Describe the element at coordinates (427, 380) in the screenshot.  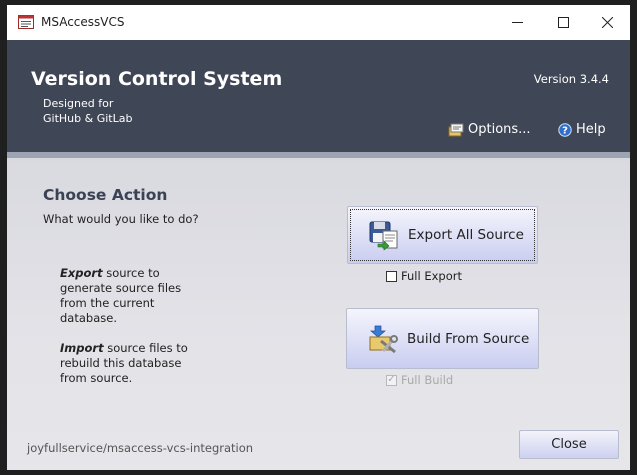
I see `full-build-label: Full Build` at that location.